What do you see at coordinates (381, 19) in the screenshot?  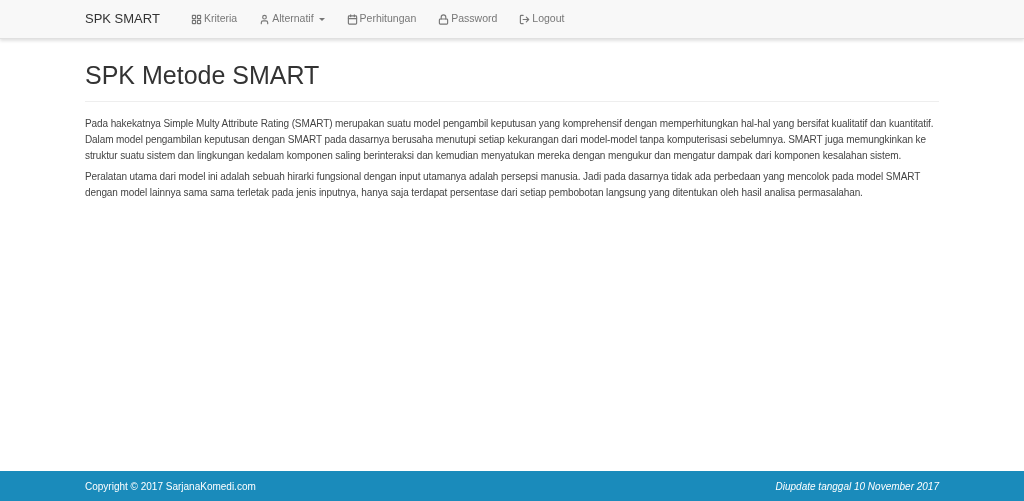 I see `nav-link: Perhitungan` at bounding box center [381, 19].